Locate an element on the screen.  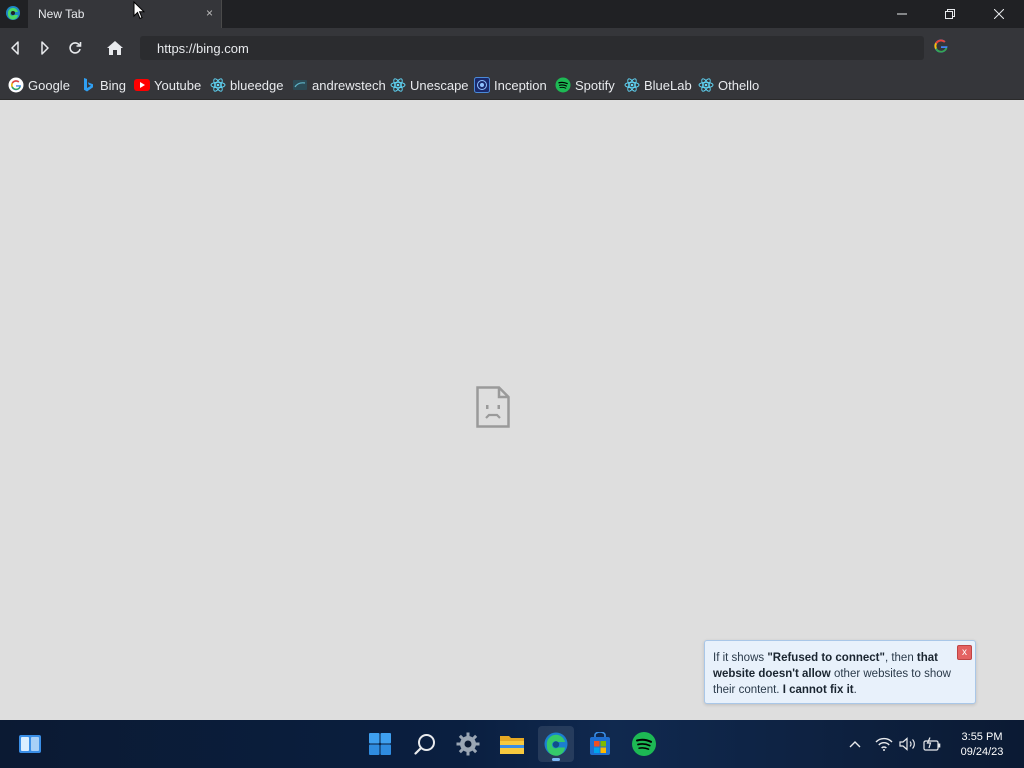
bookmark-othello: Othello is located at coordinates (728, 85).